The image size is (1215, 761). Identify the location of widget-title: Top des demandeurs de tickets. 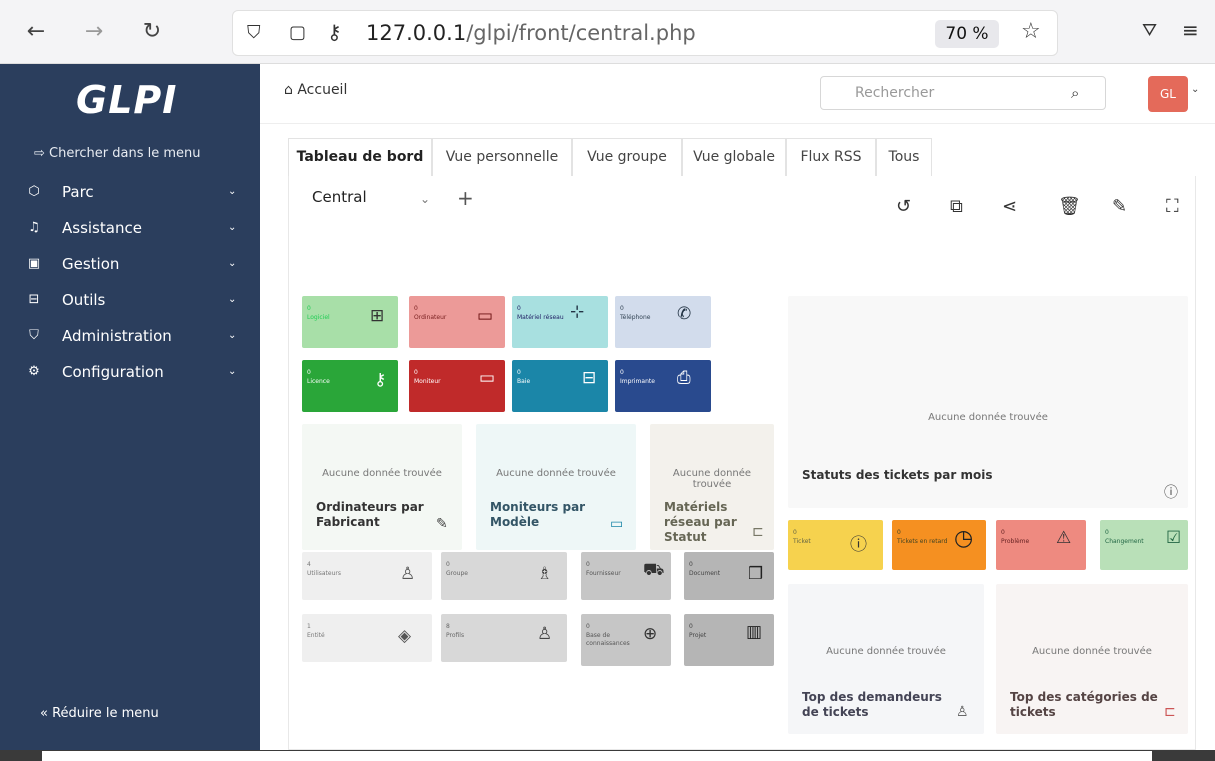
(872, 704).